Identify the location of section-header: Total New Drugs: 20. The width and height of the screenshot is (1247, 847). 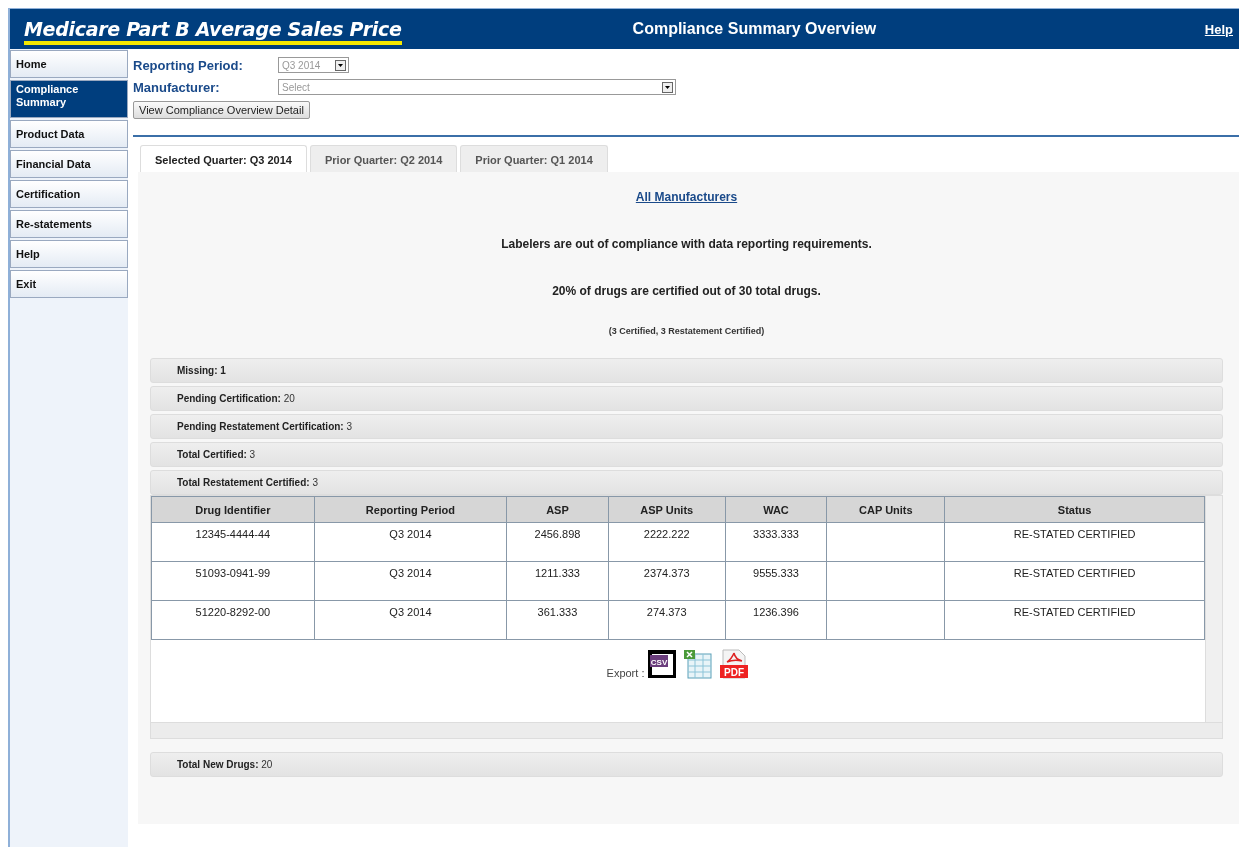
(686, 764).